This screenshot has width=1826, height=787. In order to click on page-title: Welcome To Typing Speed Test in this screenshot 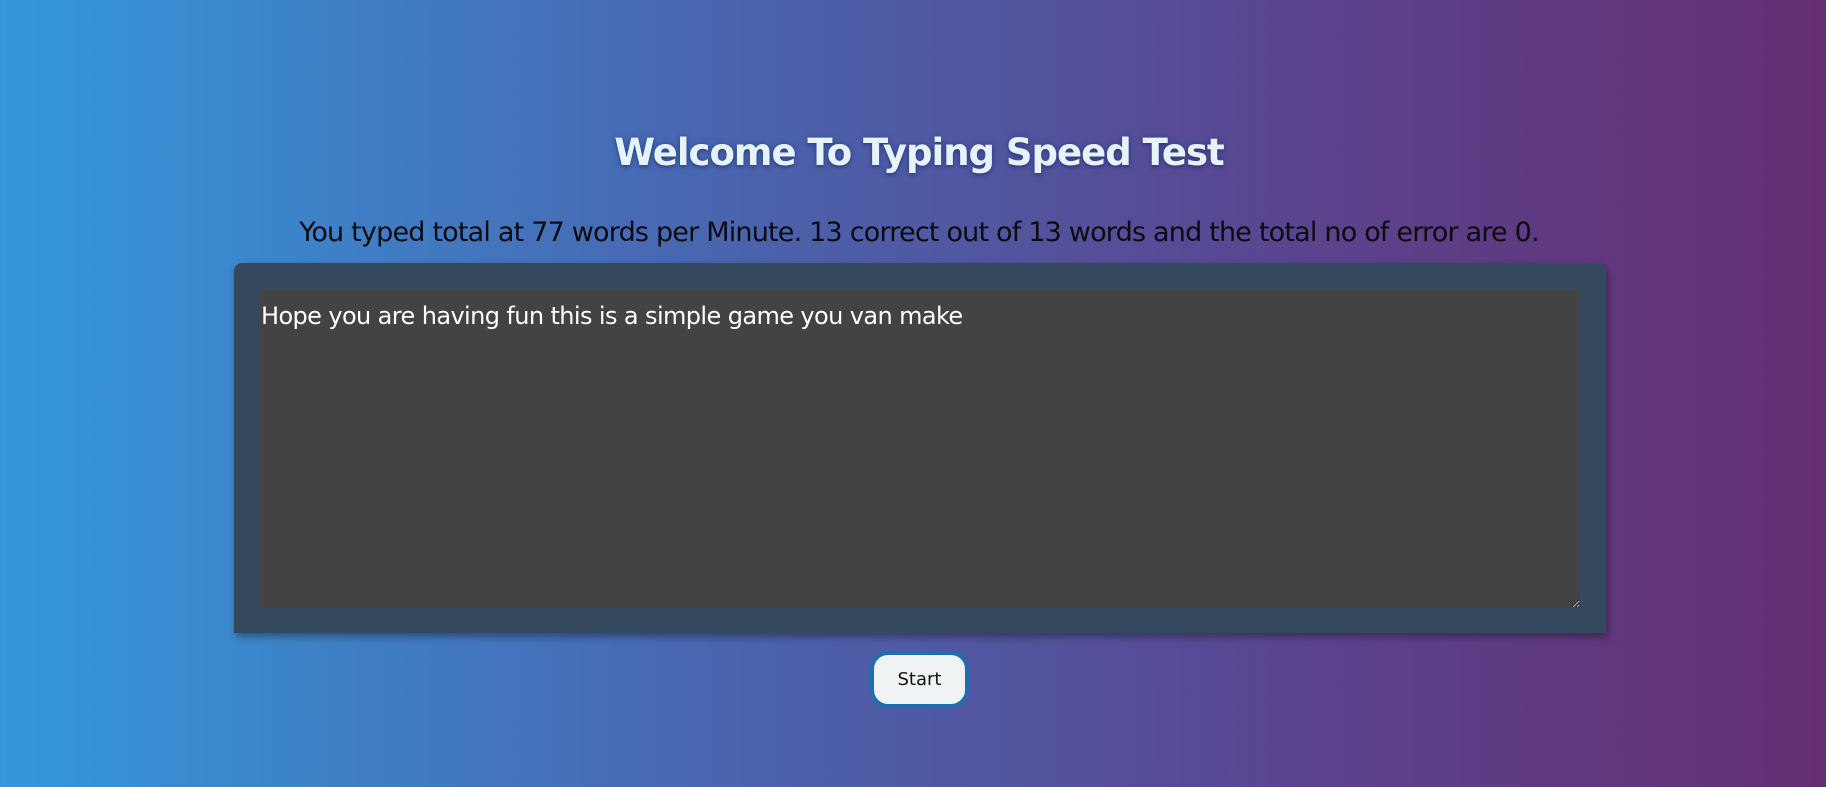, I will do `click(919, 152)`.